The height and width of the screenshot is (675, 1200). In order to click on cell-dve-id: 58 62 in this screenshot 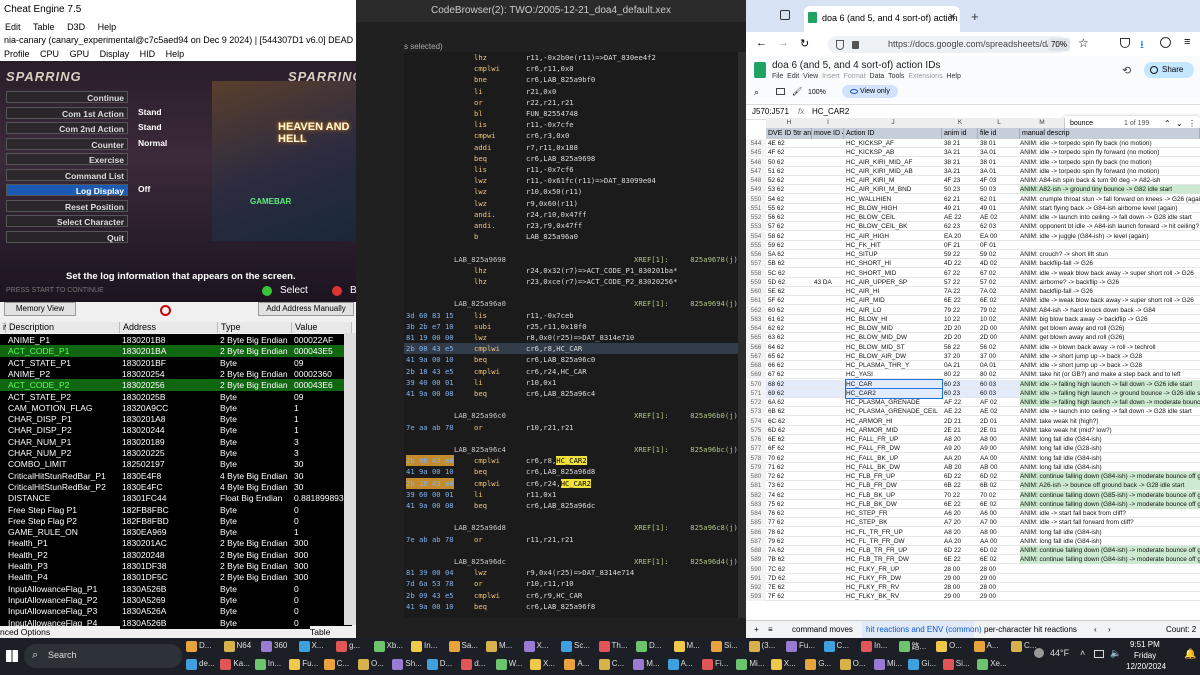, I will do `click(790, 236)`.